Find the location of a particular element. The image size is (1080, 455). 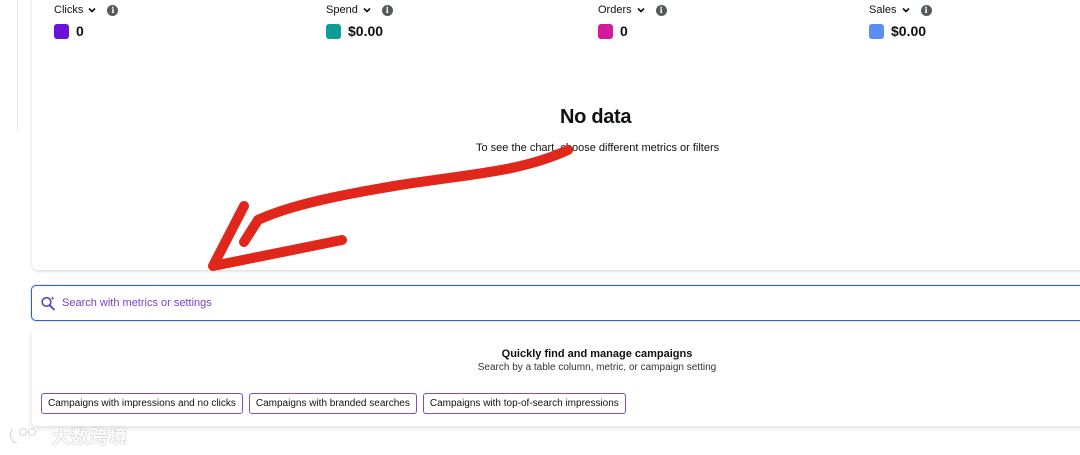

left-divider is located at coordinates (17, 65).